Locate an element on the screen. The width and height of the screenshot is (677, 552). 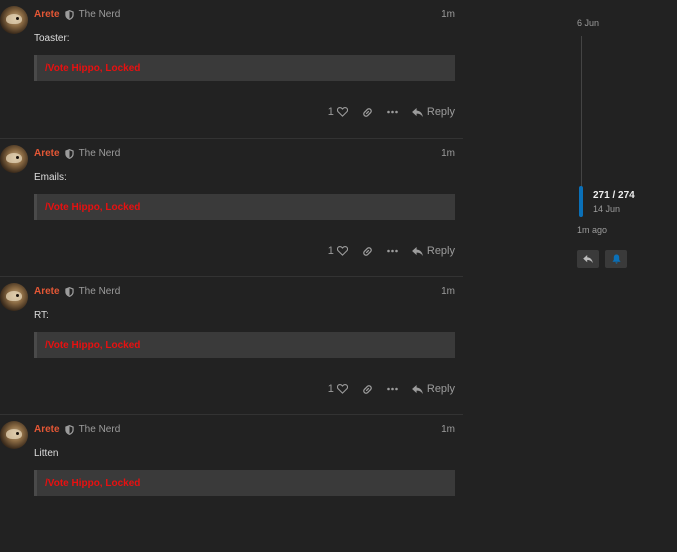
timeline-start-date: 6 Jun is located at coordinates (588, 23).